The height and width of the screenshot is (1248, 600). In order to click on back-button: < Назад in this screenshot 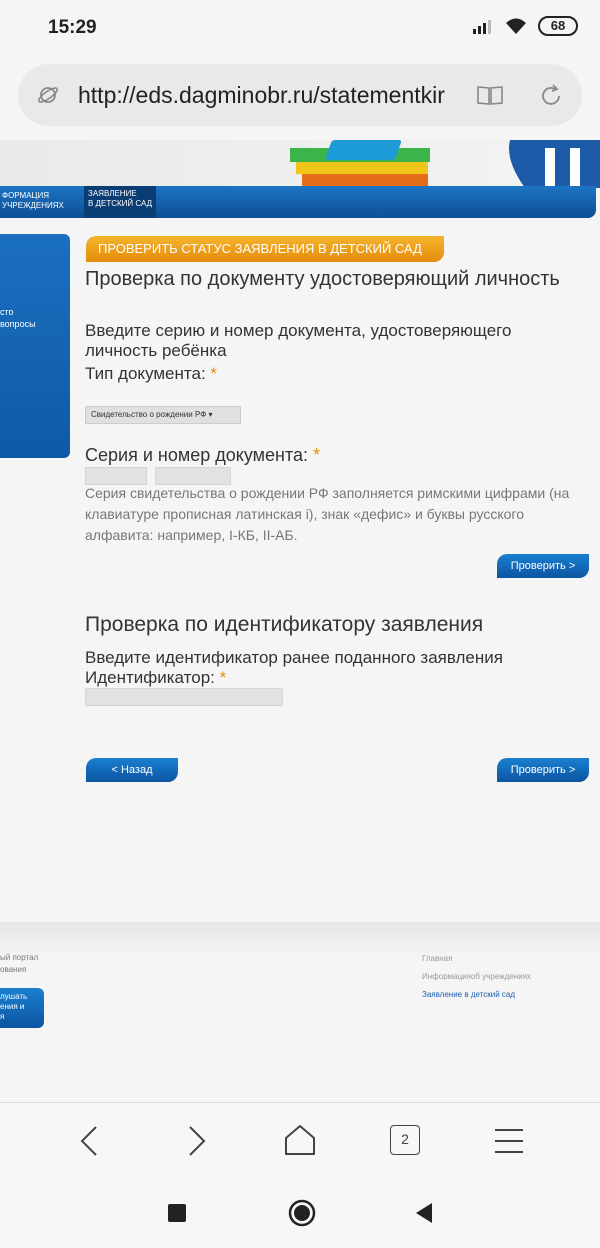, I will do `click(132, 770)`.